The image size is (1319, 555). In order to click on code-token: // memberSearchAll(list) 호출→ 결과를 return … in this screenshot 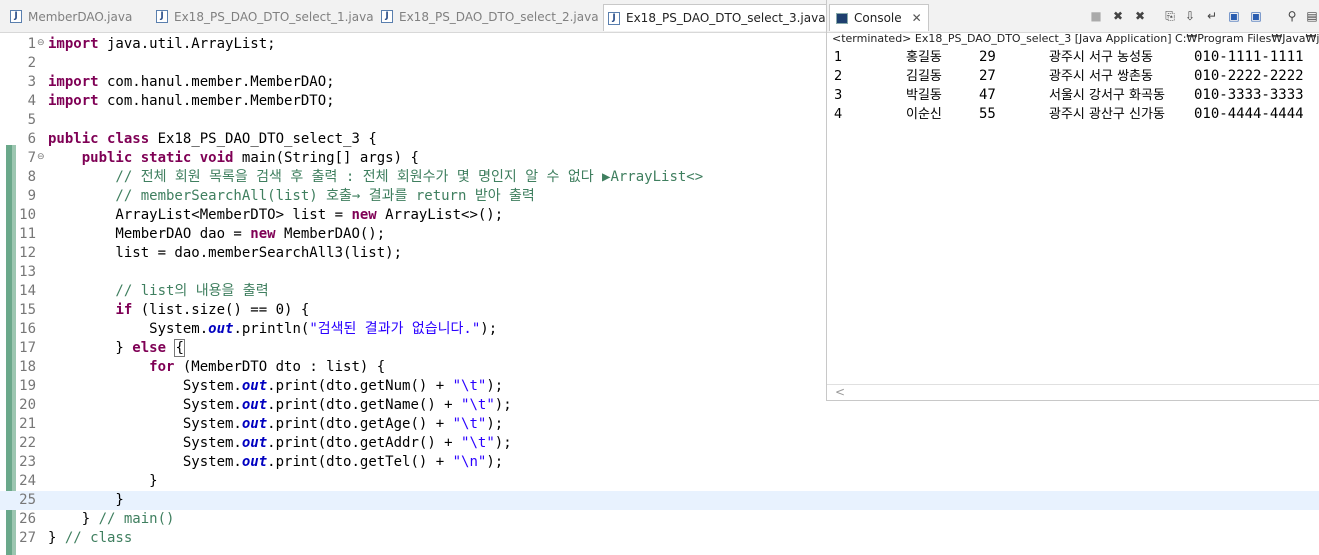, I will do `click(291, 196)`.